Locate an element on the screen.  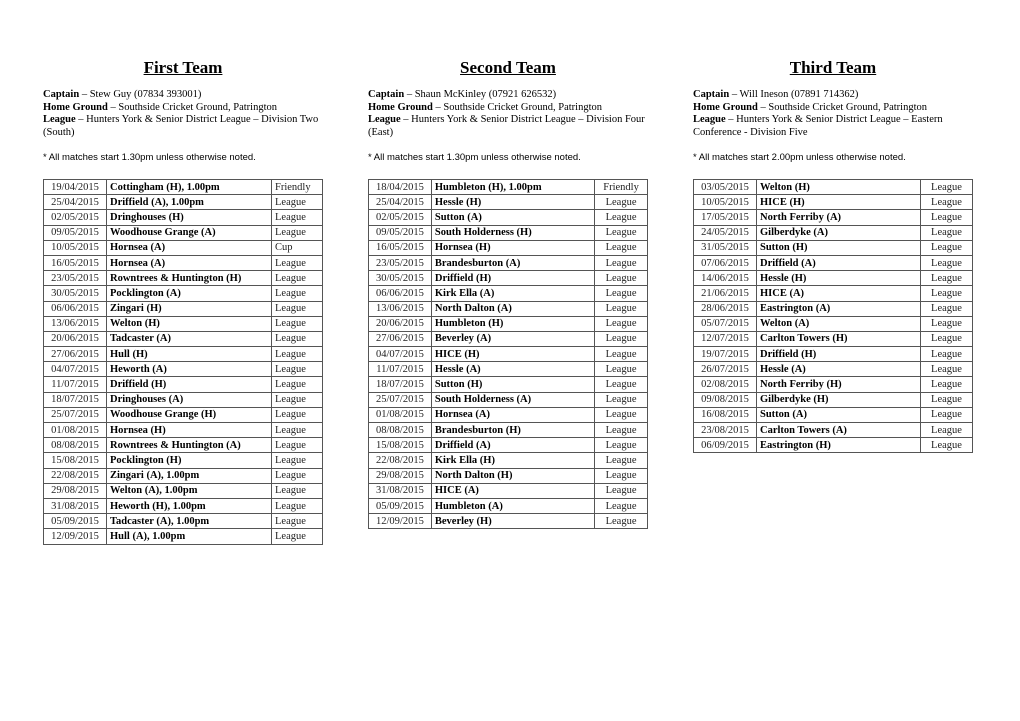
table-row: 01/08/2015 Hornsea (A) League is located at coordinates (508, 415).